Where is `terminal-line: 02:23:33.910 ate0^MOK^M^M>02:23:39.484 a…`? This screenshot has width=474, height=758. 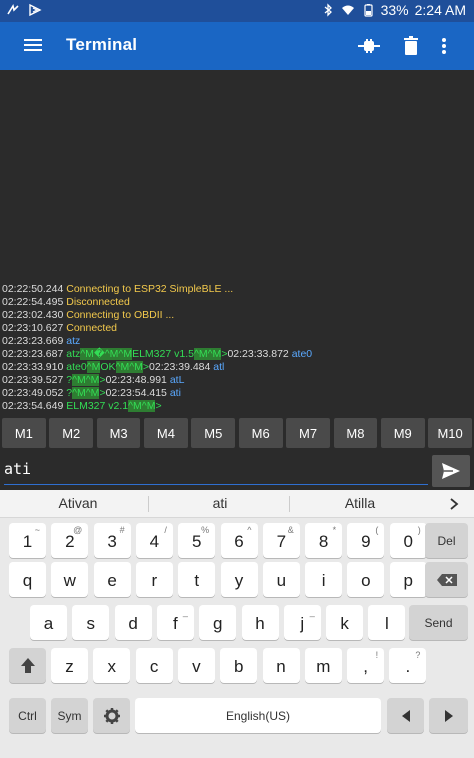
terminal-line: 02:23:33.910 ate0^MOK^M^M>02:23:39.484 a… is located at coordinates (157, 367).